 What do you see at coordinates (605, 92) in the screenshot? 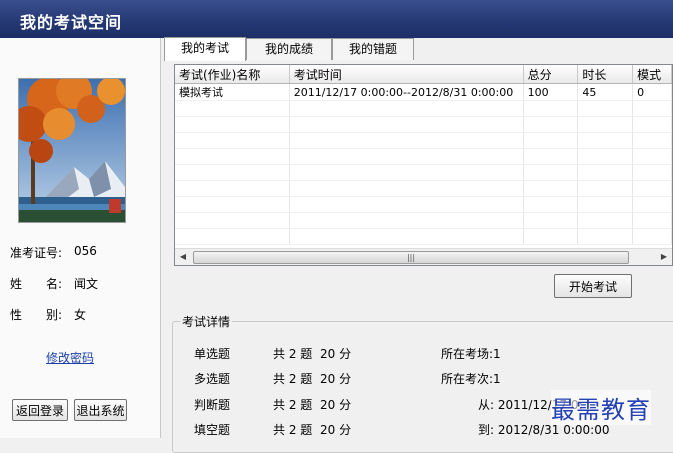
I see `table-cell: 45` at bounding box center [605, 92].